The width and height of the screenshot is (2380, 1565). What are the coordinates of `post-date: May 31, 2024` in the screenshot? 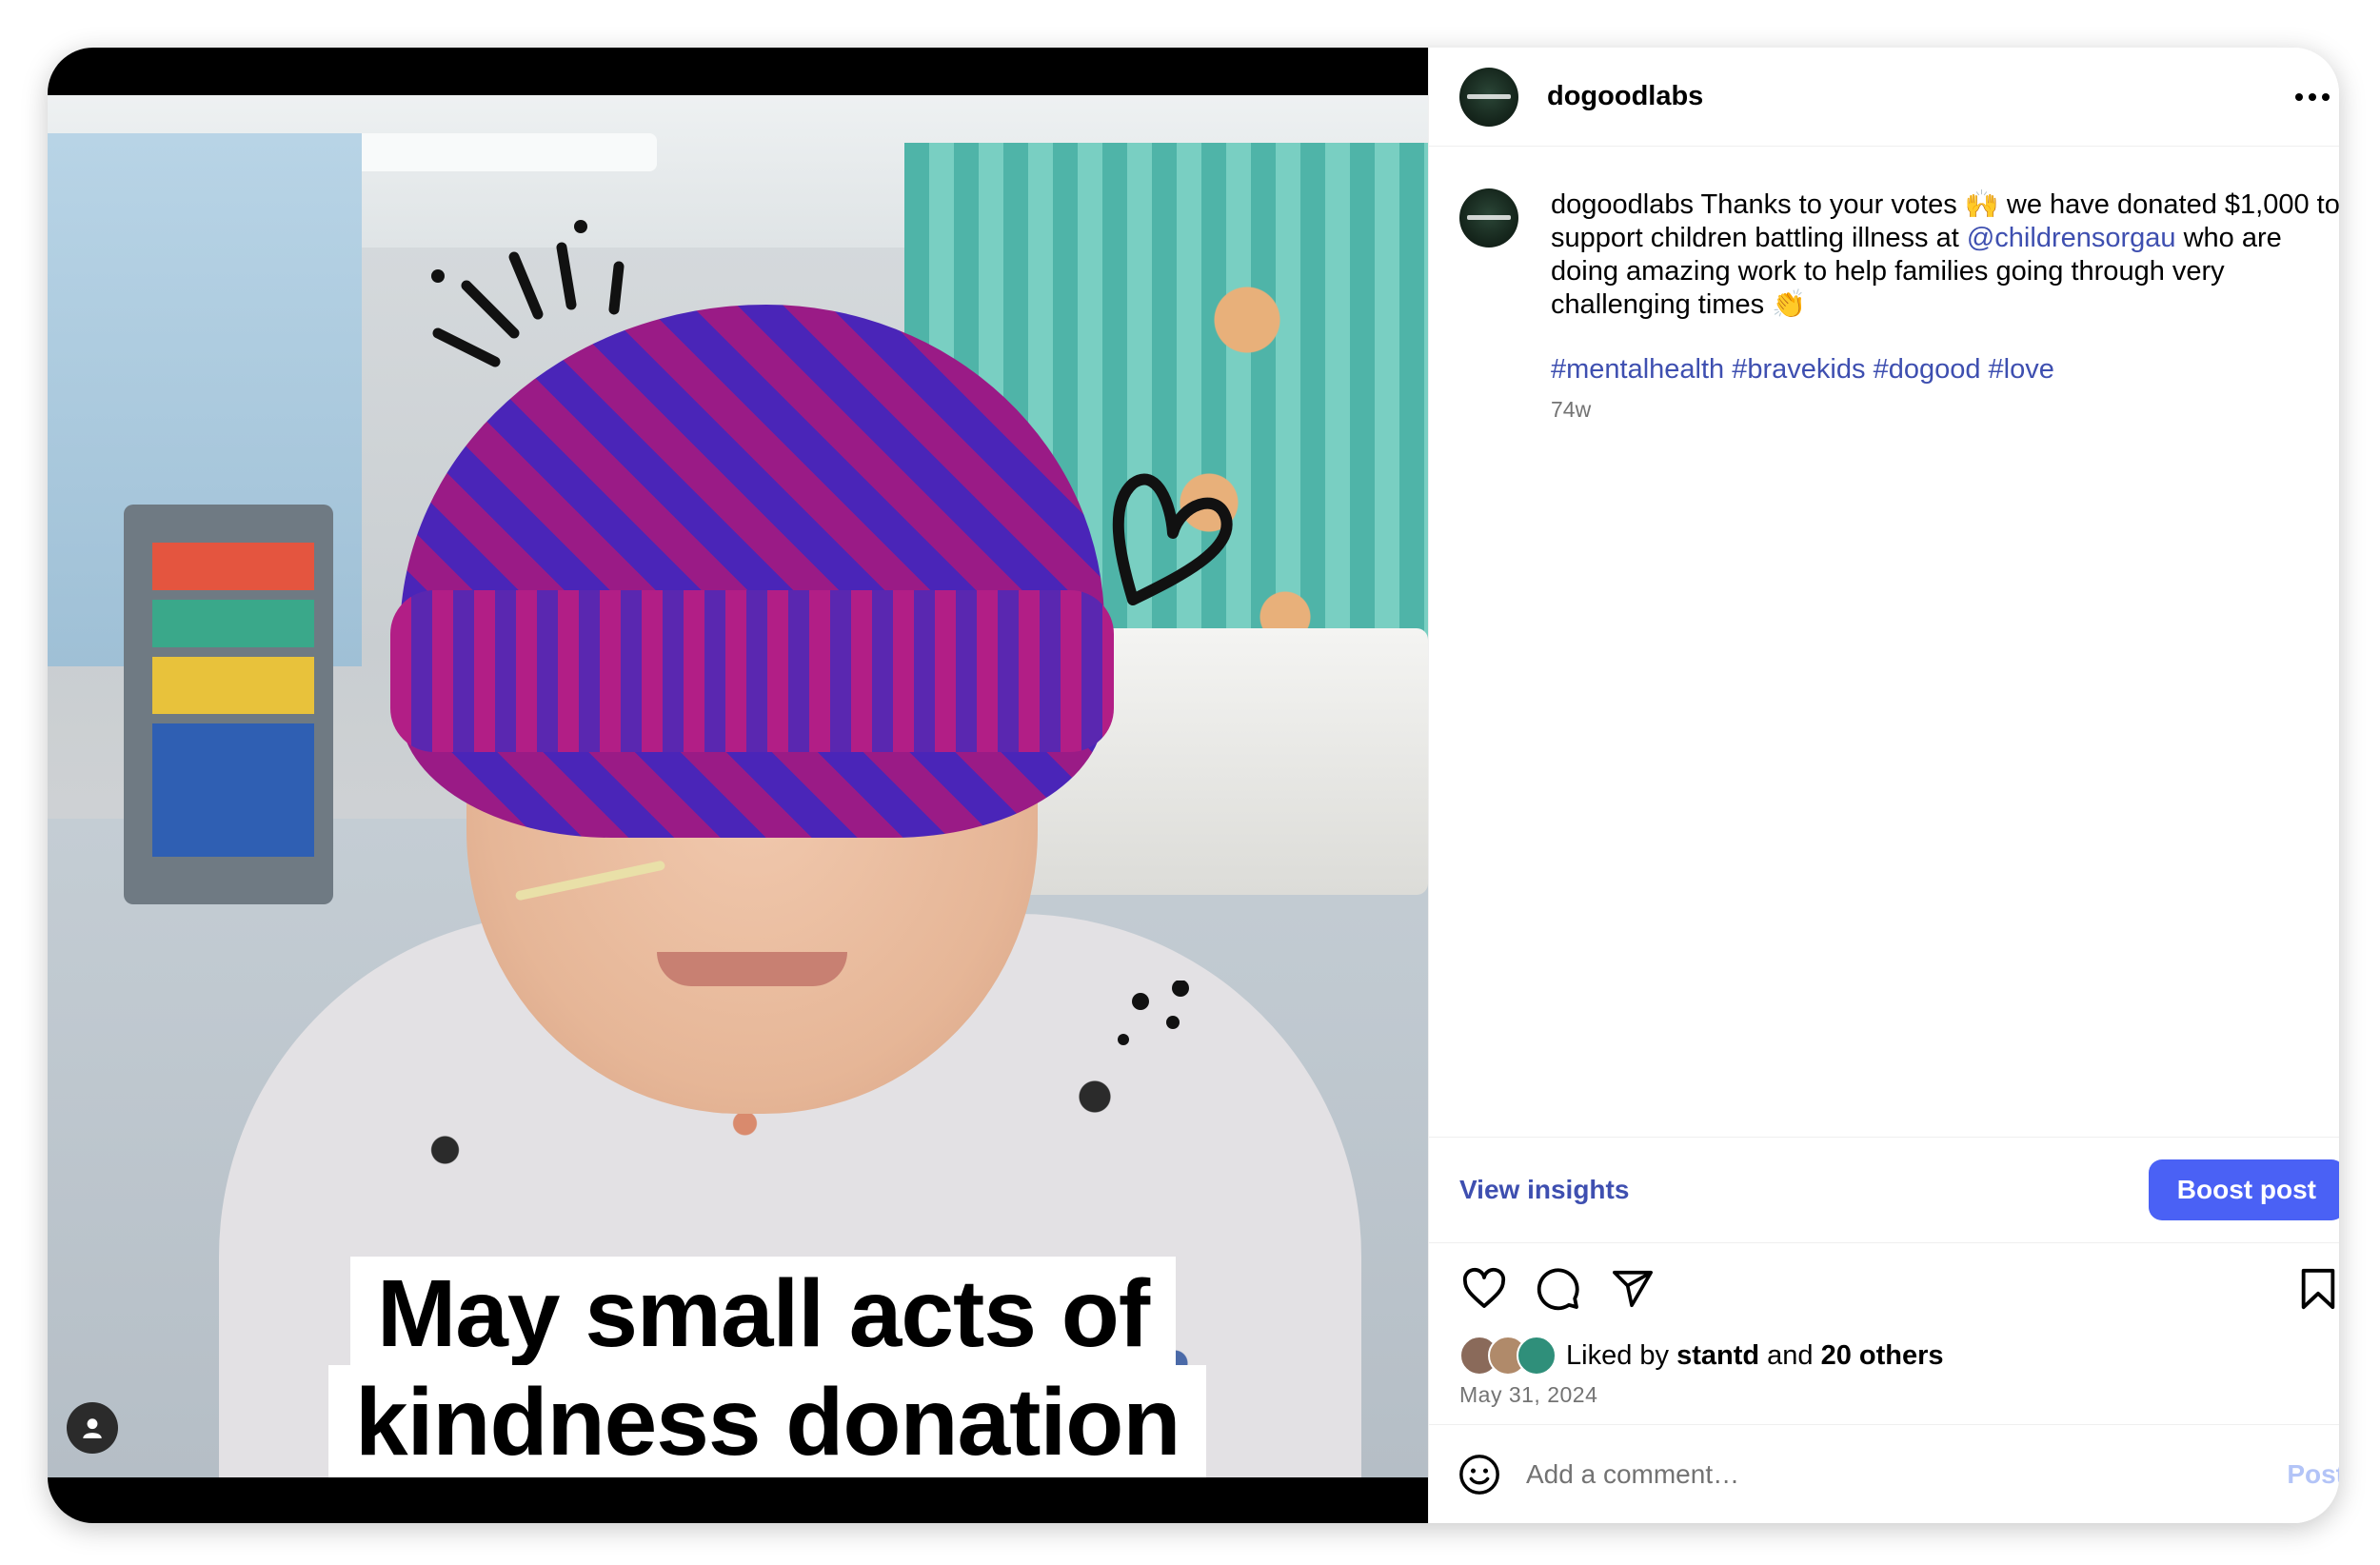 It's located at (1528, 1394).